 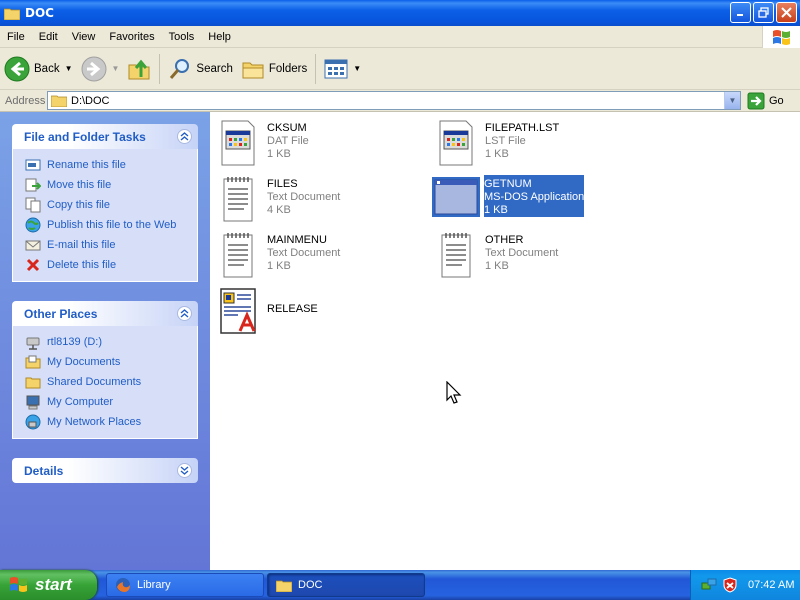 What do you see at coordinates (25, 100) in the screenshot?
I see `address-label: Address` at bounding box center [25, 100].